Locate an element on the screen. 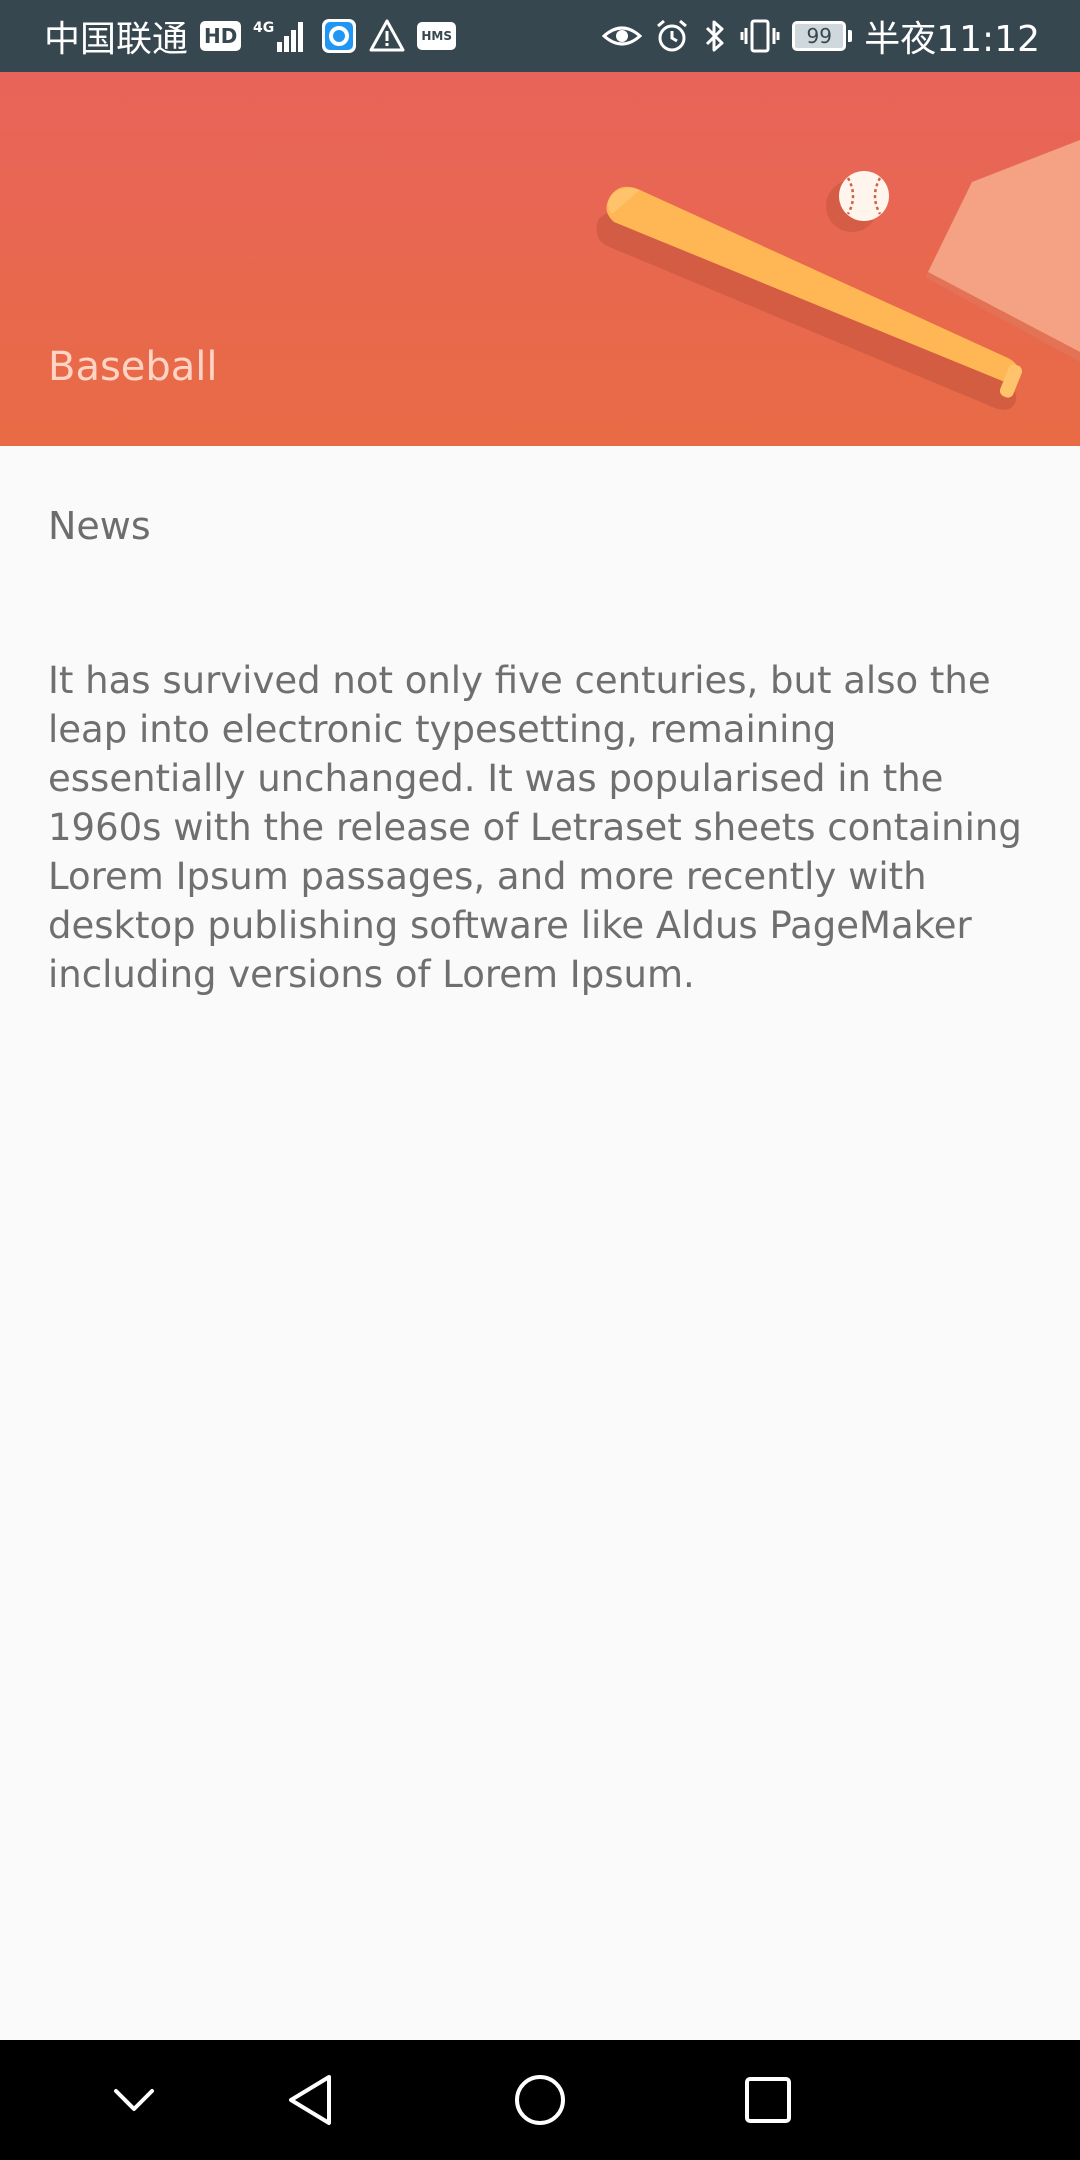 The height and width of the screenshot is (2160, 1080). battery-level: 99 is located at coordinates (819, 36).